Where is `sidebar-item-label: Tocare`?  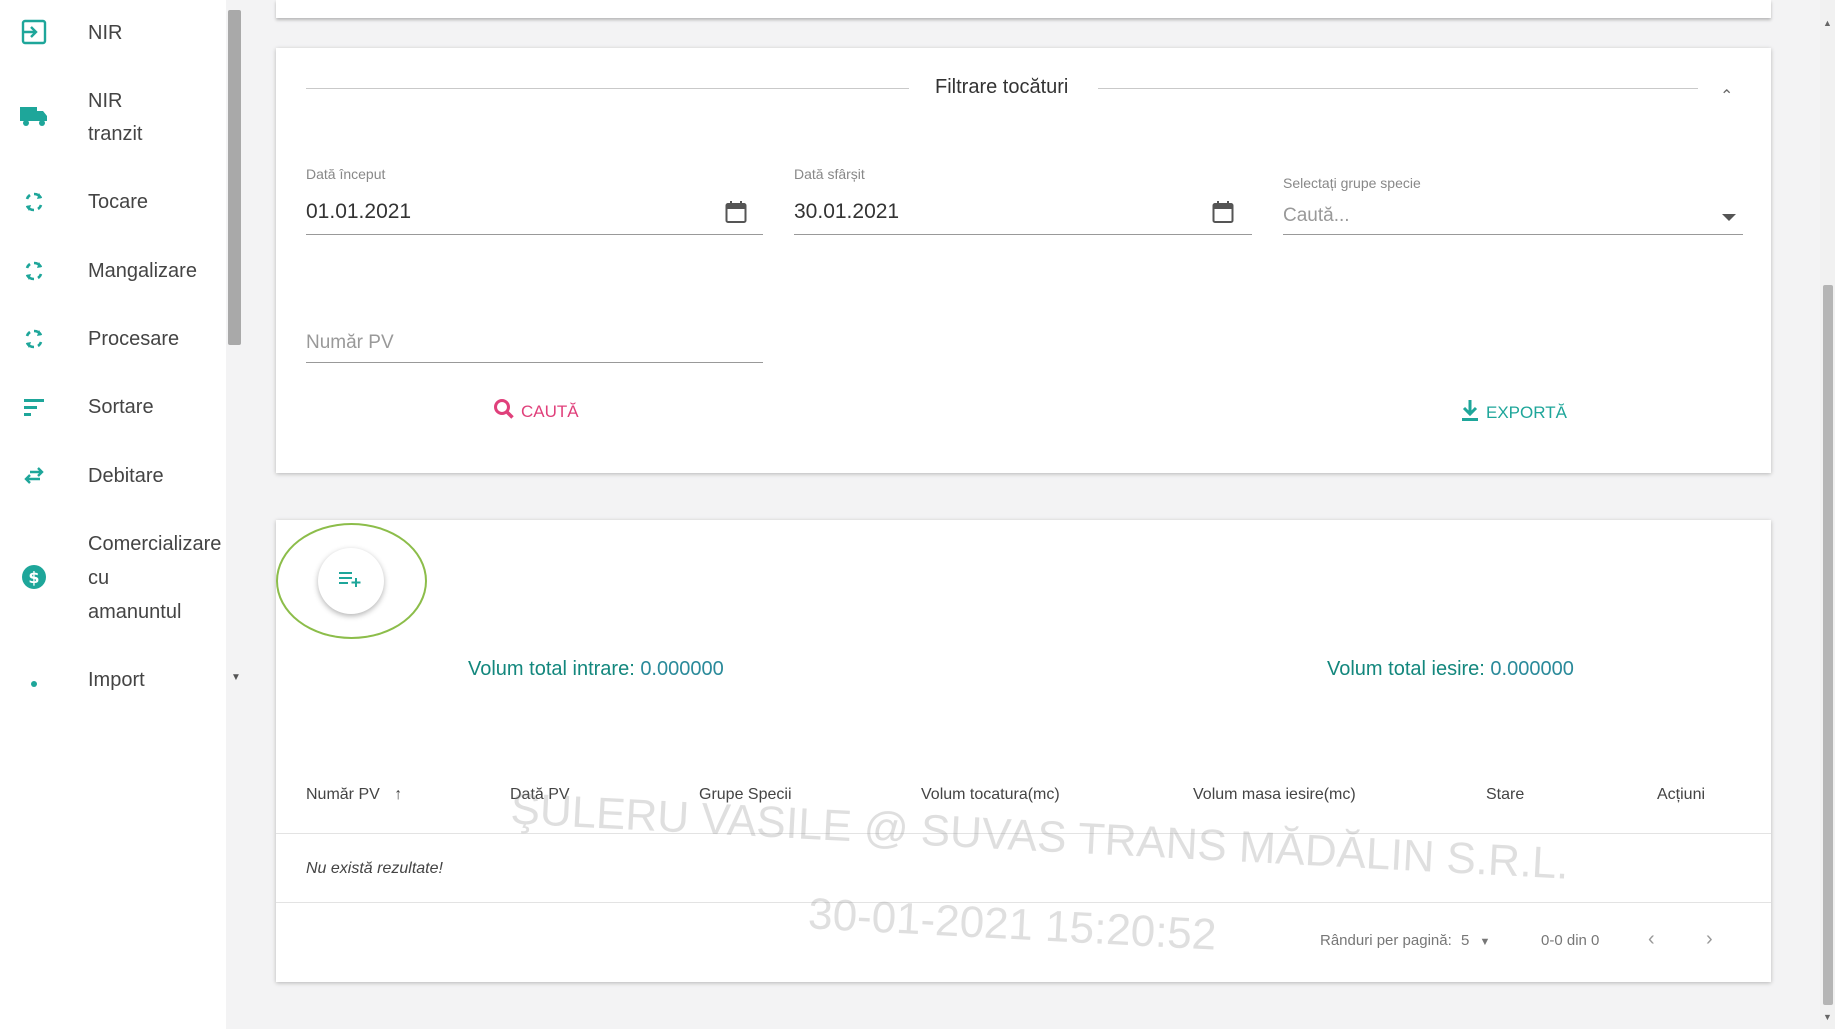
sidebar-item-label: Tocare is located at coordinates (118, 202).